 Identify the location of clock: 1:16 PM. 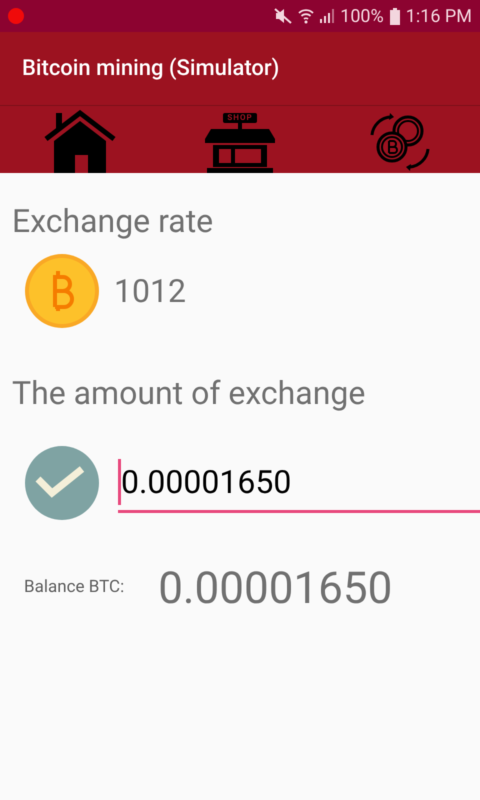
(439, 16).